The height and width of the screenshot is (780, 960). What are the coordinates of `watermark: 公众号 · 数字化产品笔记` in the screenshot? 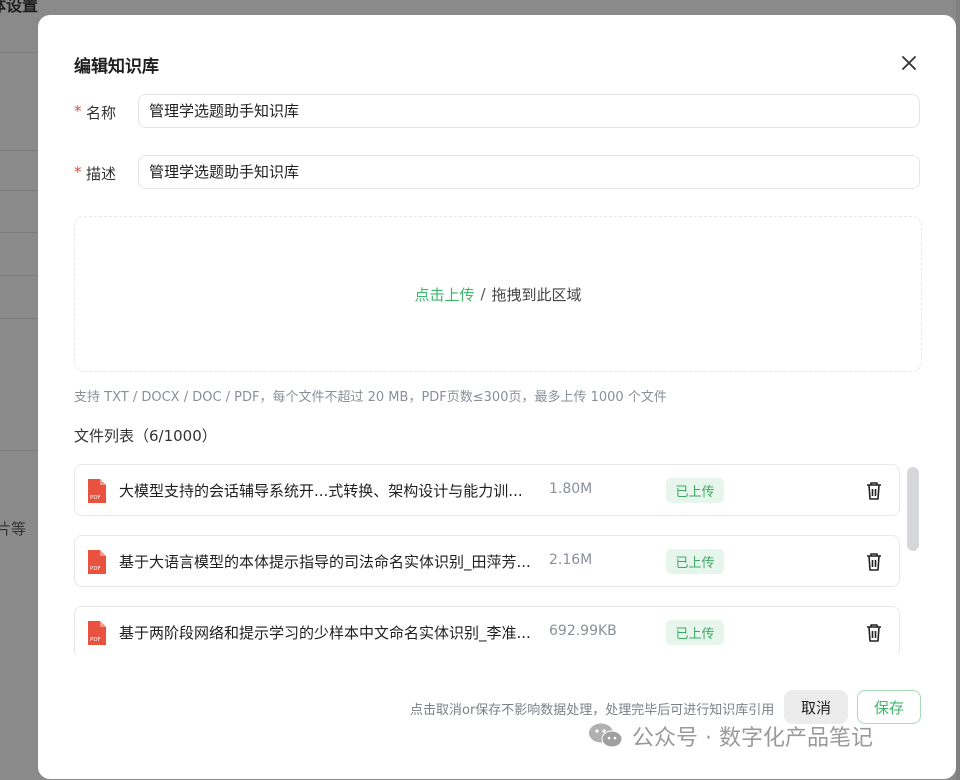 It's located at (730, 736).